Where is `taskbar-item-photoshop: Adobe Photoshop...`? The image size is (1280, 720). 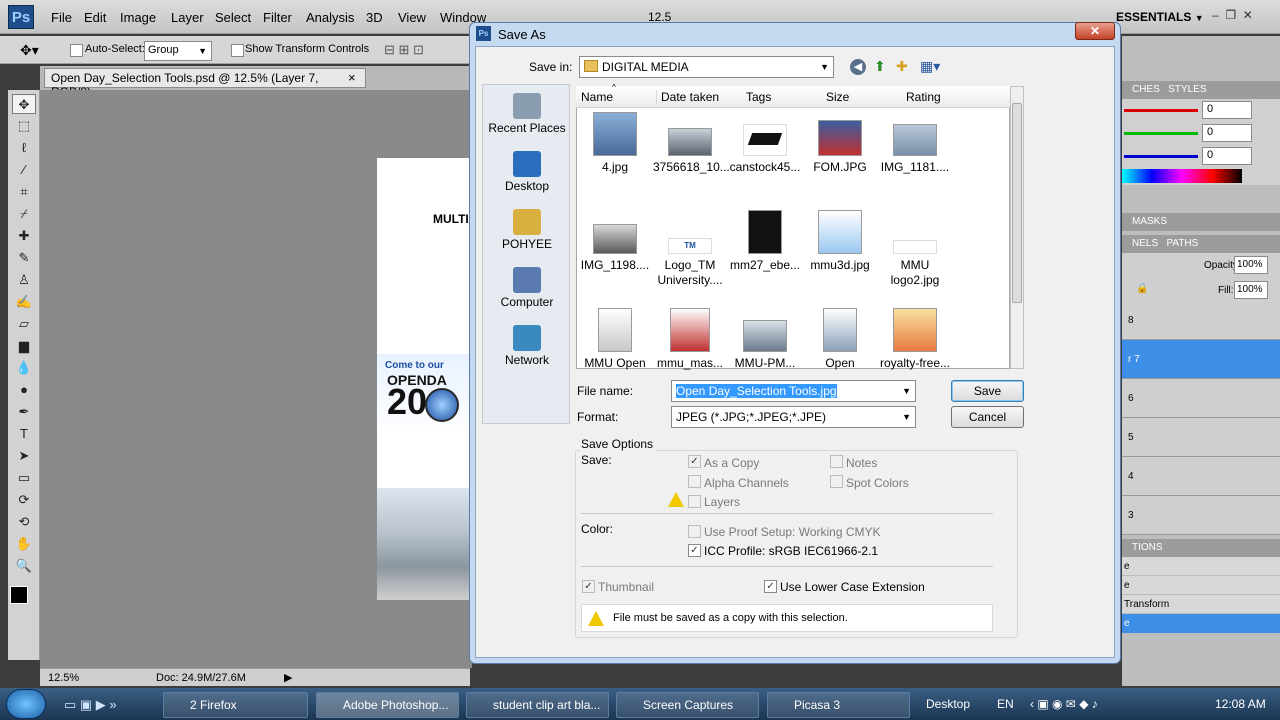
taskbar-item-photoshop: Adobe Photoshop... is located at coordinates (387, 705).